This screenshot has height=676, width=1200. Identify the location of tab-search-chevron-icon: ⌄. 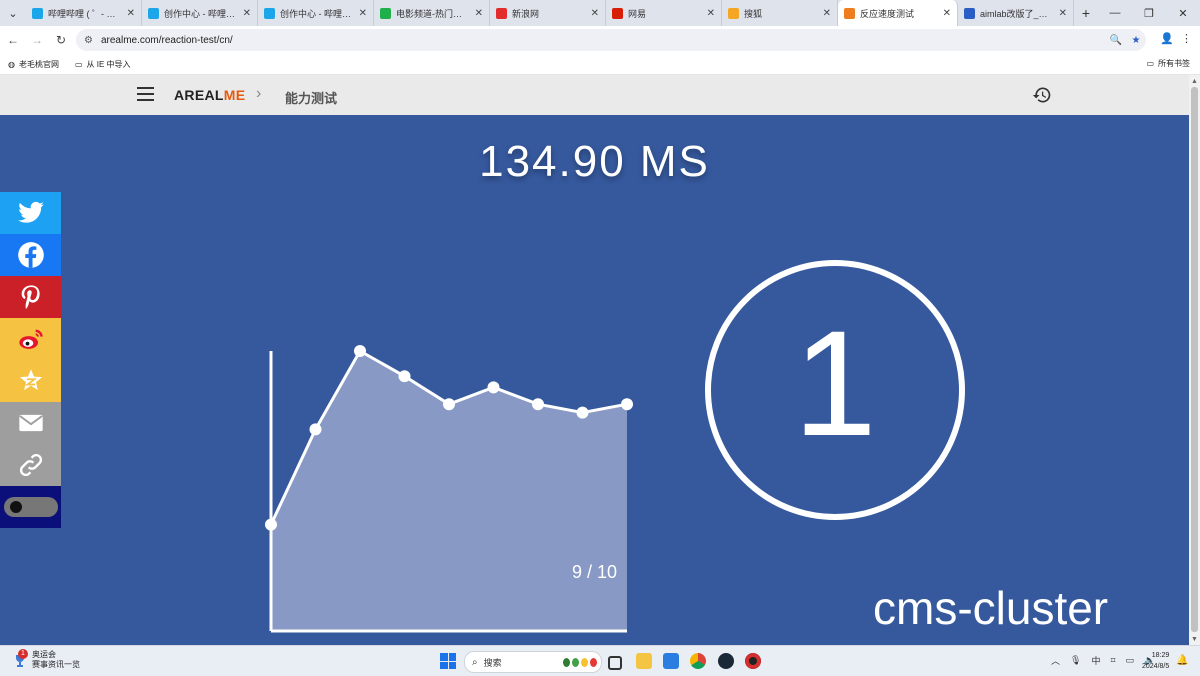
(13, 13).